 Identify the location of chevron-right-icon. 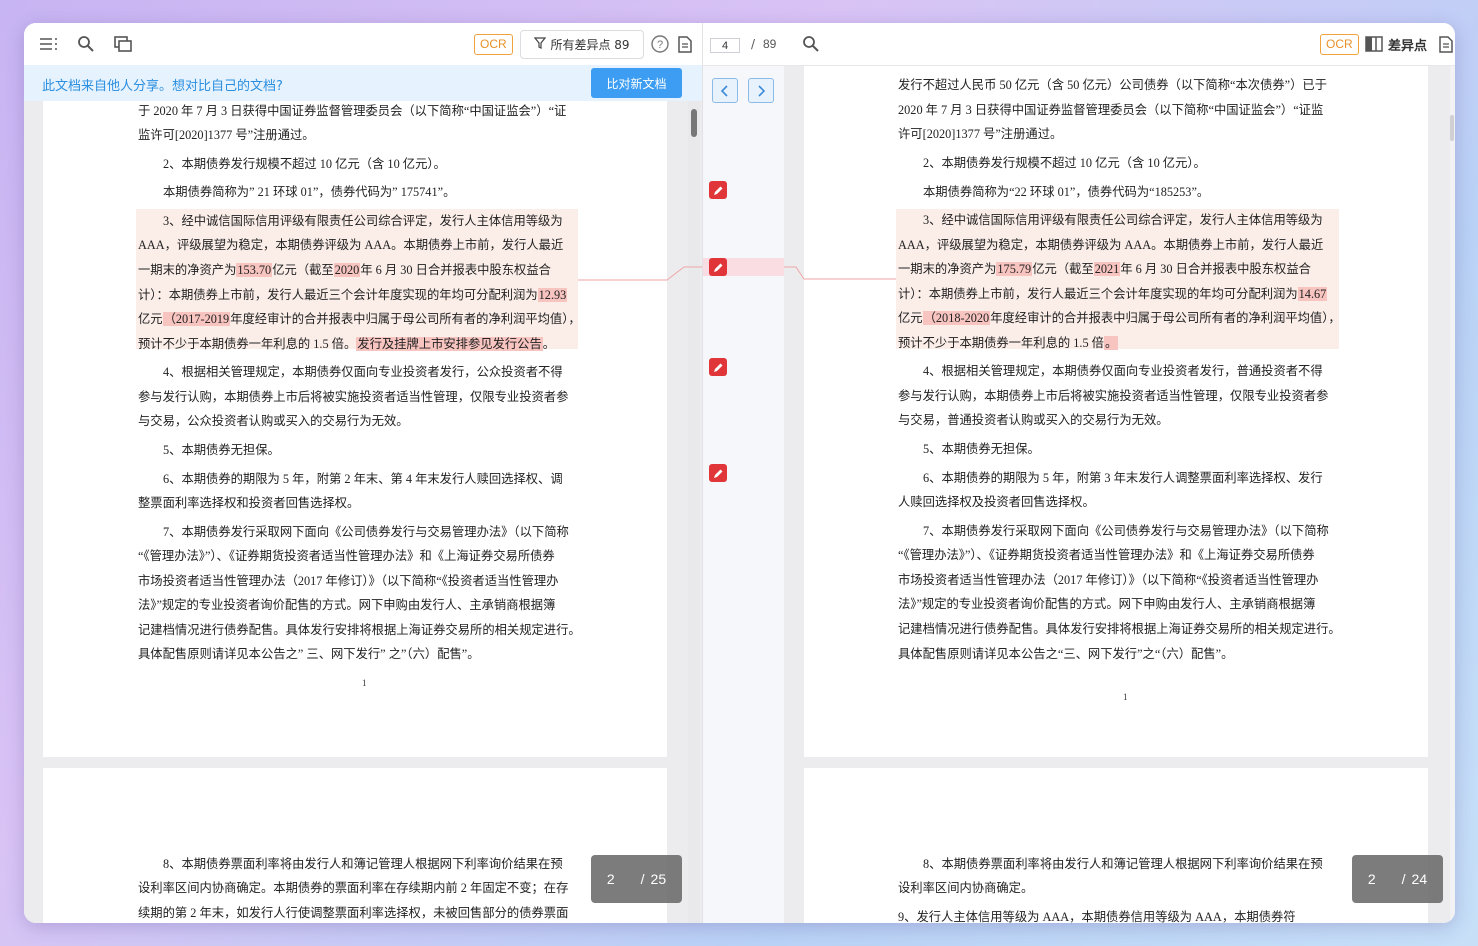
(762, 90).